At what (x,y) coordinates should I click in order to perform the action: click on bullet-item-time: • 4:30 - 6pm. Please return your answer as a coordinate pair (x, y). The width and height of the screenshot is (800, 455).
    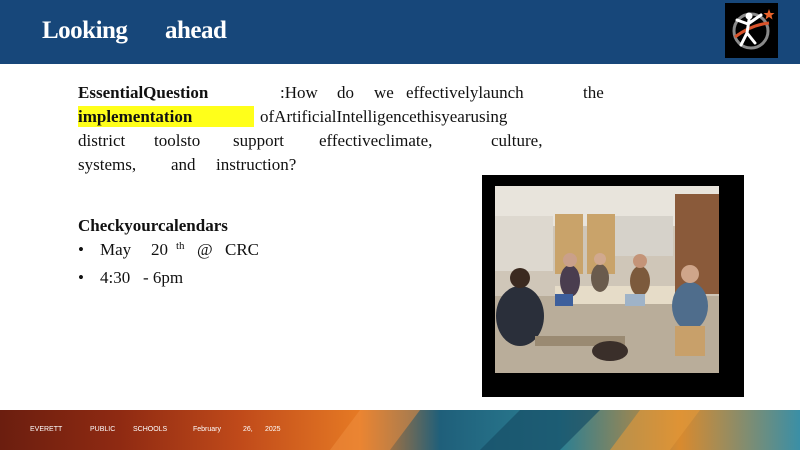
    Looking at the image, I should click on (153, 282).